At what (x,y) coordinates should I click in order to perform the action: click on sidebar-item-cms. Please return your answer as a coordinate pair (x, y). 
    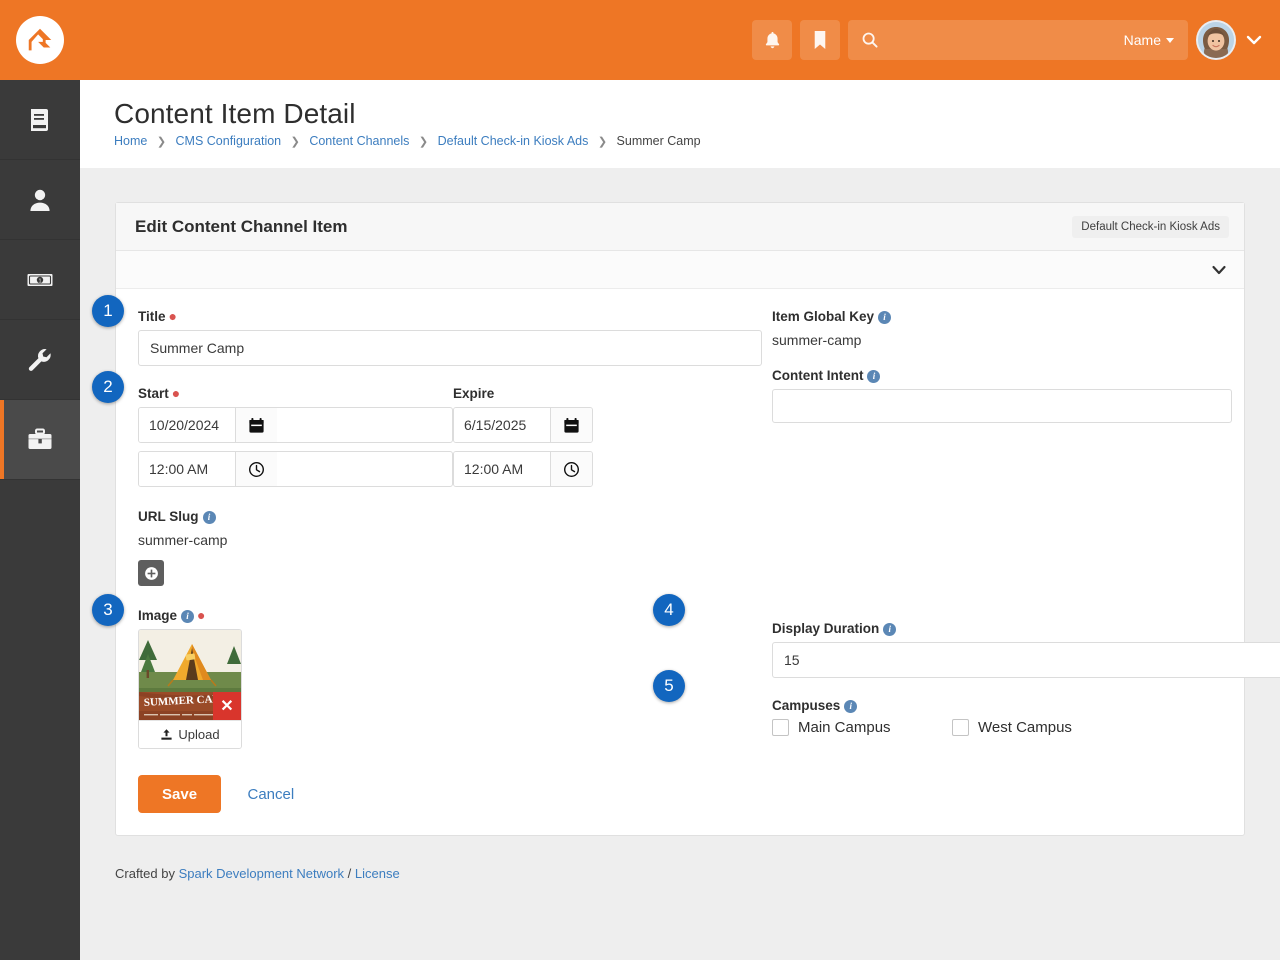
    Looking at the image, I should click on (40, 120).